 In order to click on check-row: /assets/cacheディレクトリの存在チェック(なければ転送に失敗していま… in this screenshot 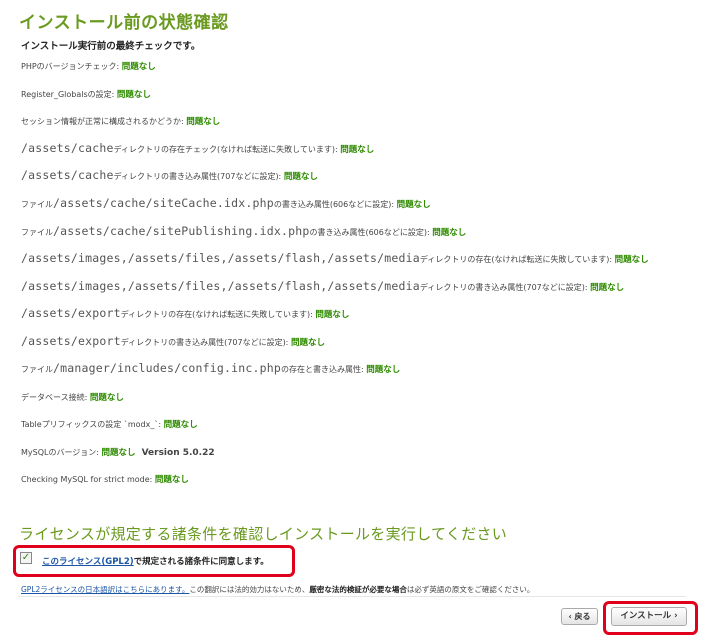, I will do `click(197, 149)`.